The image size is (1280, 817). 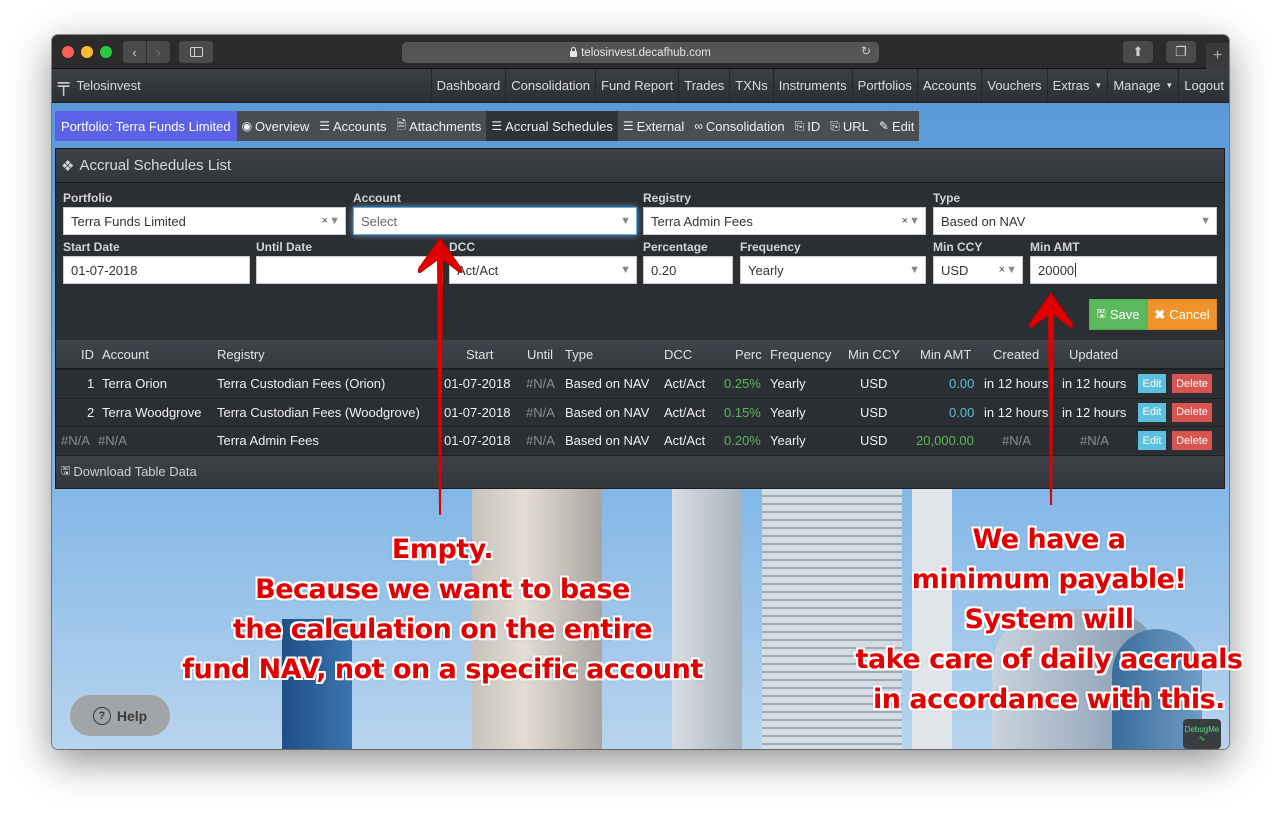 I want to click on tab-overview-button: ❐, so click(x=1181, y=52).